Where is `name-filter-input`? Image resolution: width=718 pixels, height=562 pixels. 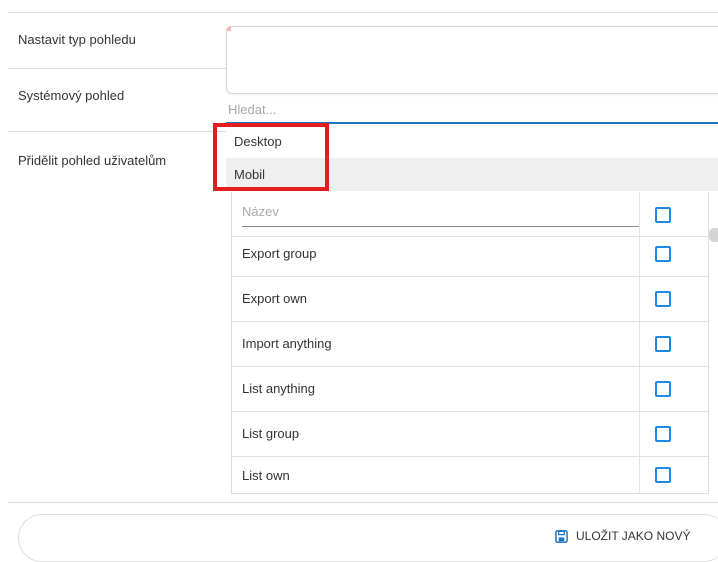 name-filter-input is located at coordinates (440, 211).